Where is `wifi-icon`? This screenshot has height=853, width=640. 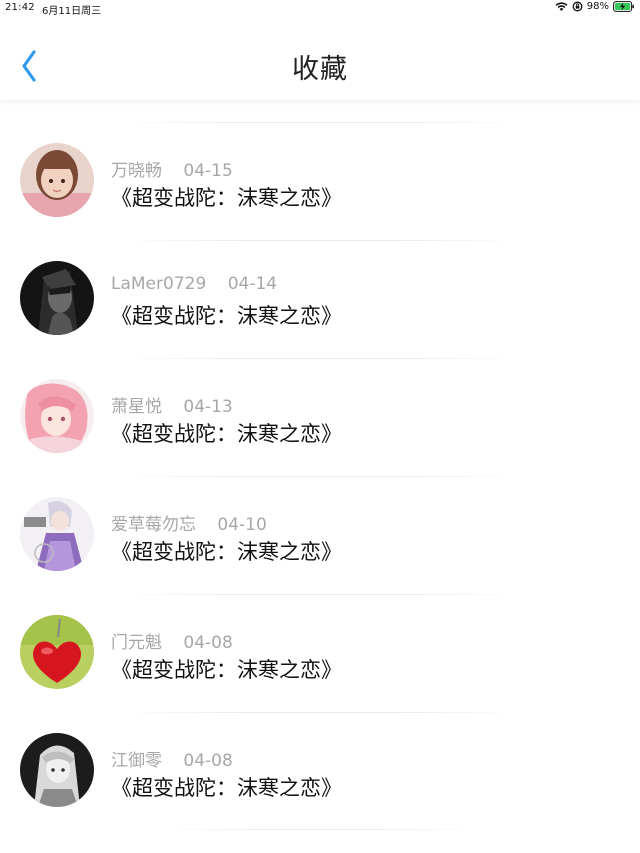
wifi-icon is located at coordinates (561, 6).